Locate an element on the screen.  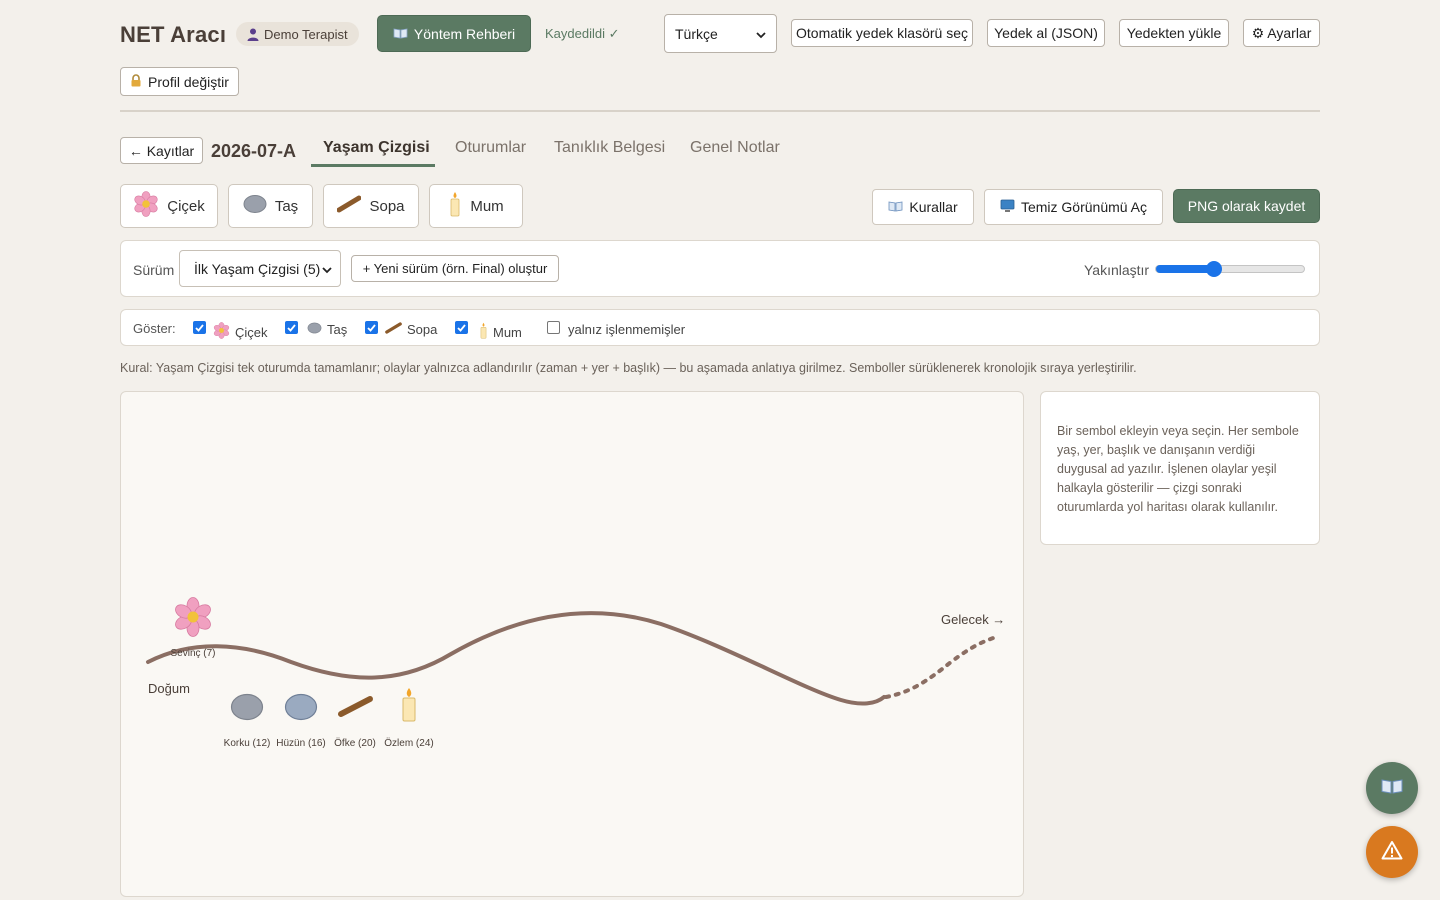
filter-candle-label: Mum is located at coordinates (500, 332).